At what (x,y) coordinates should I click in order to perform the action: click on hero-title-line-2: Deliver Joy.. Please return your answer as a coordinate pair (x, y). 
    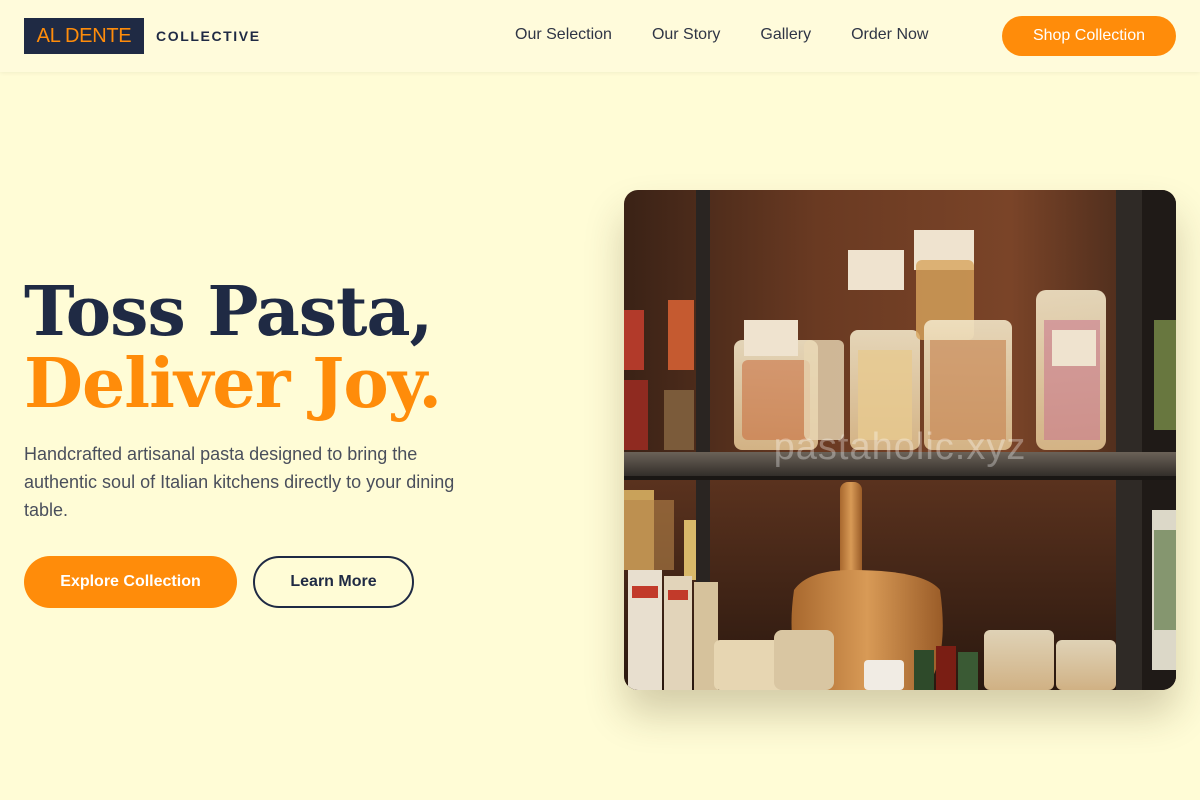
    Looking at the image, I should click on (233, 384).